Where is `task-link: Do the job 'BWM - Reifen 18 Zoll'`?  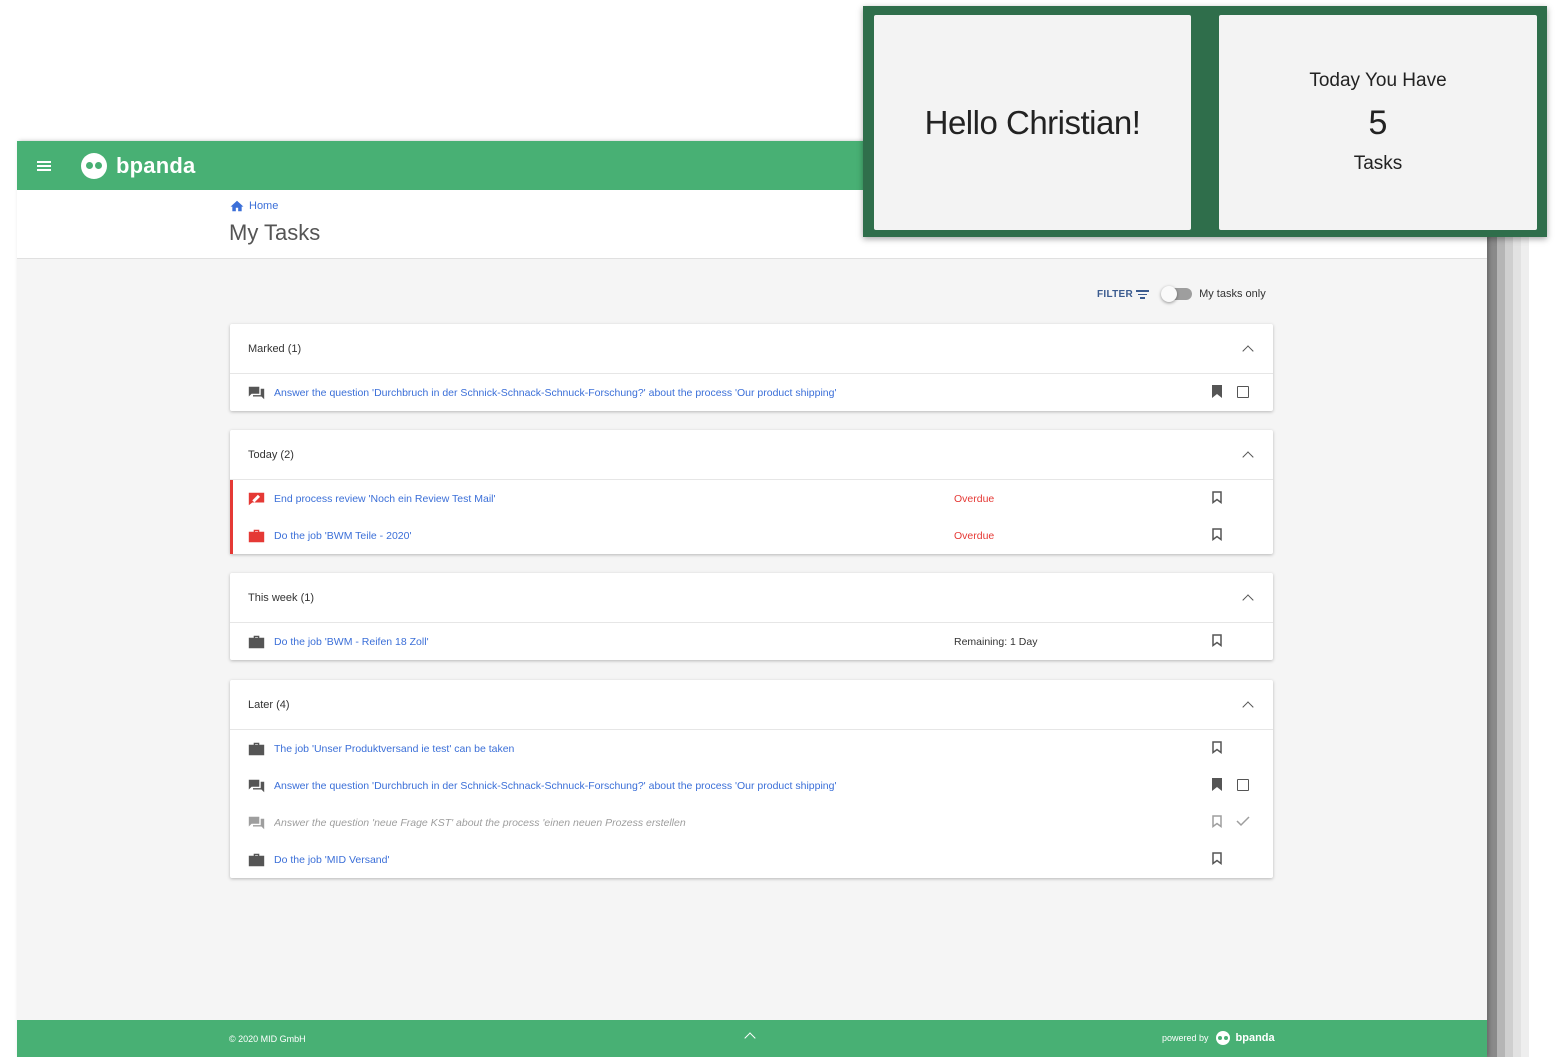
task-link: Do the job 'BWM - Reifen 18 Zoll' is located at coordinates (614, 642).